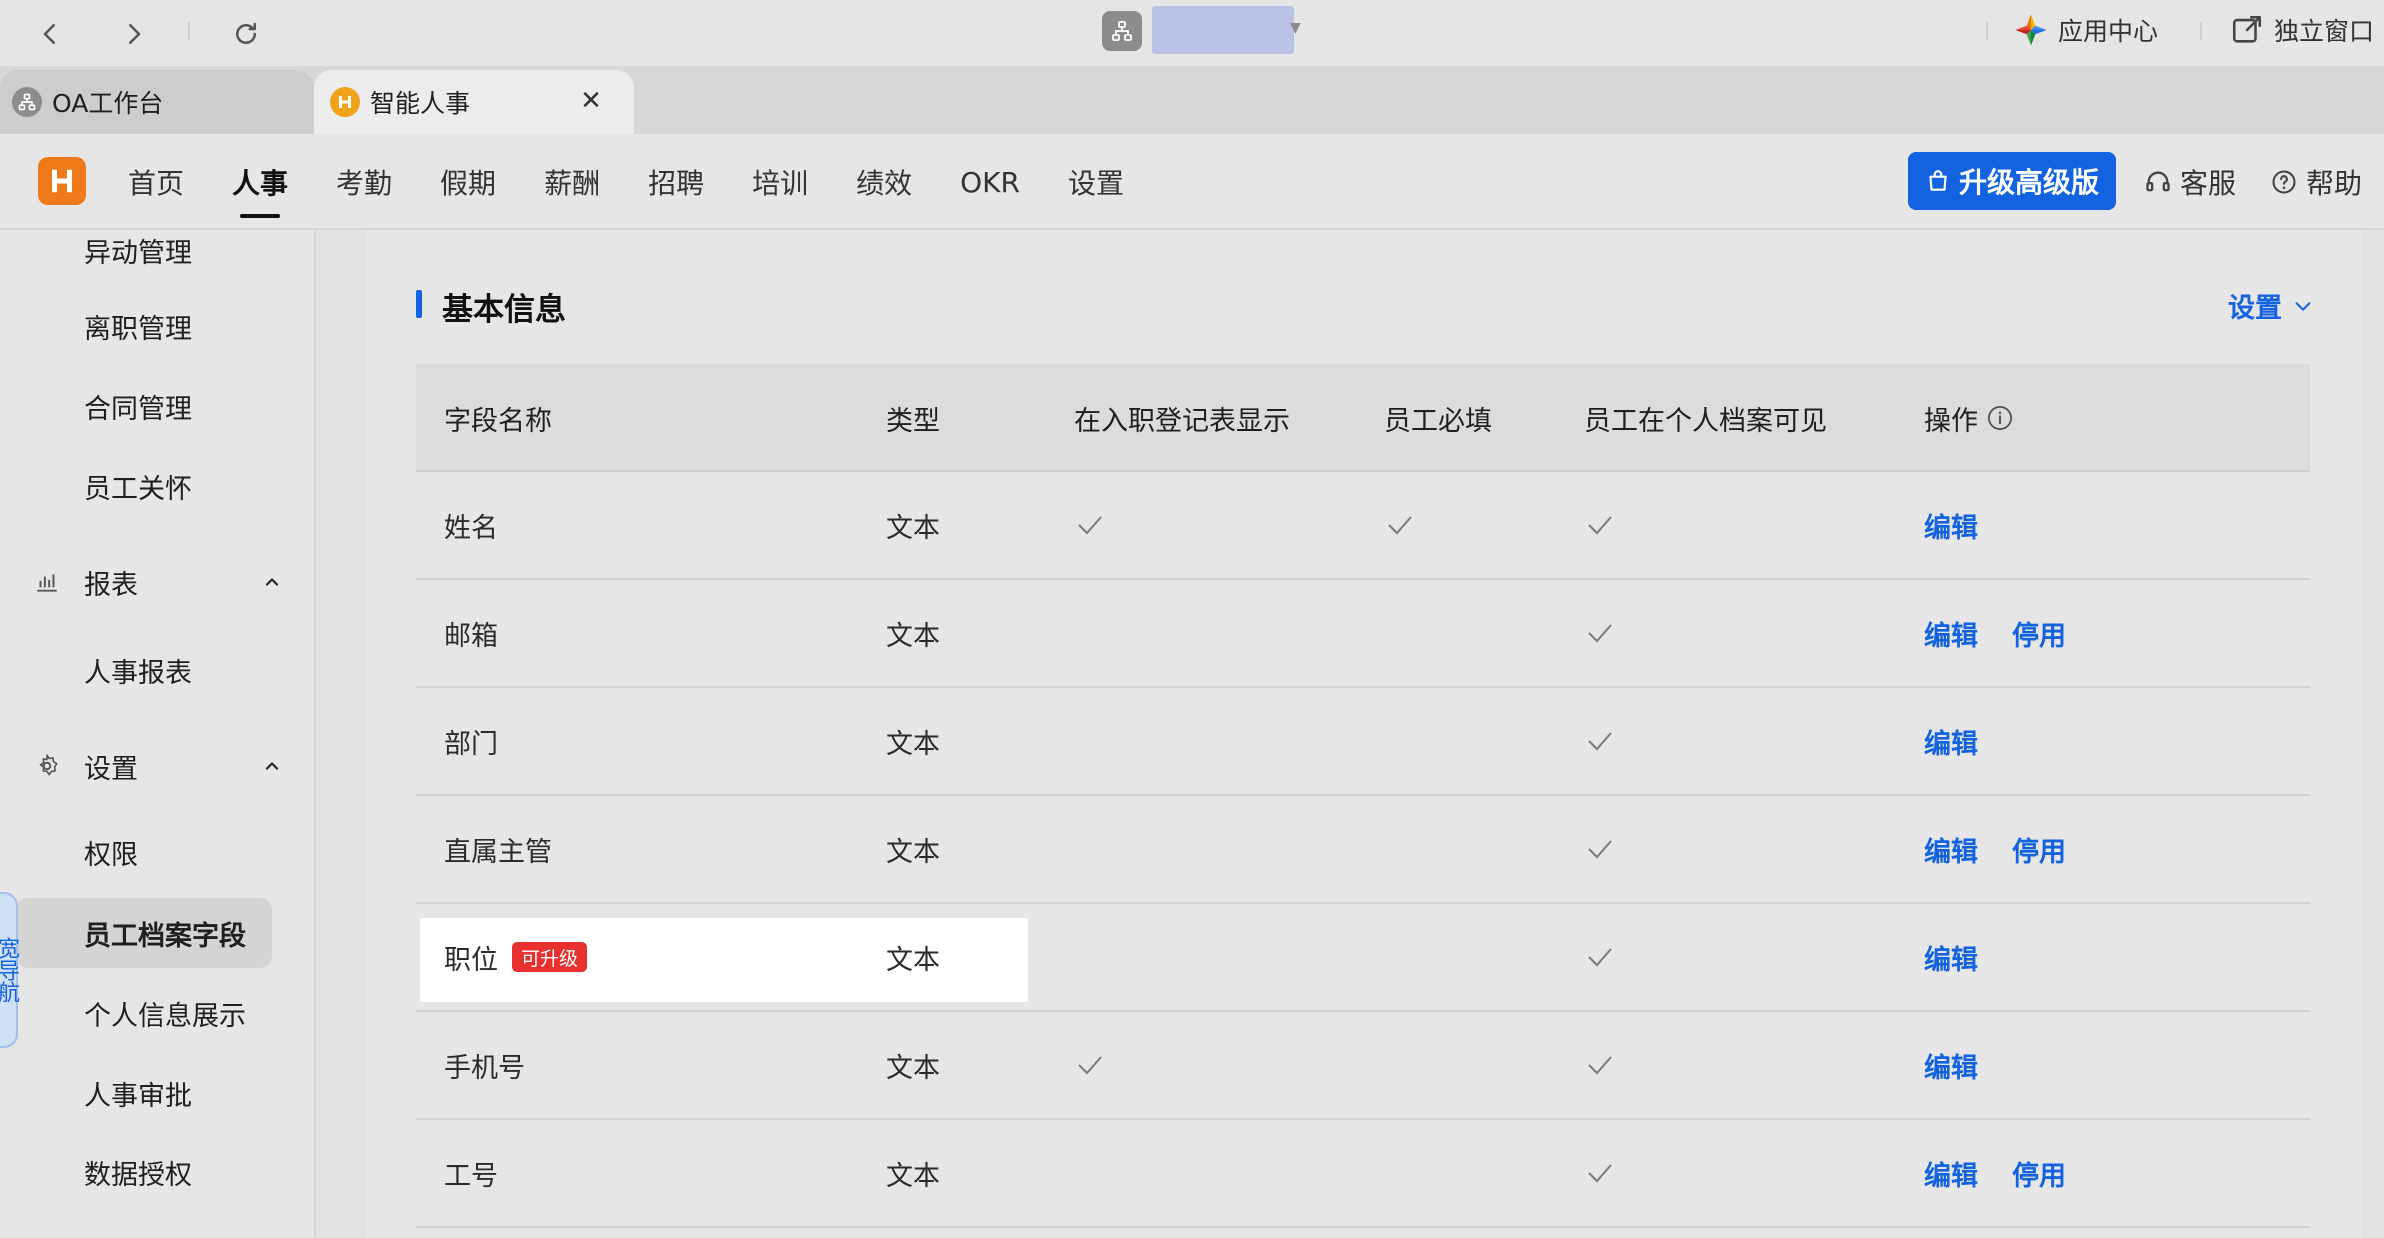 Image resolution: width=2384 pixels, height=1238 pixels. What do you see at coordinates (676, 182) in the screenshot?
I see `nav-recruiting: 招聘` at bounding box center [676, 182].